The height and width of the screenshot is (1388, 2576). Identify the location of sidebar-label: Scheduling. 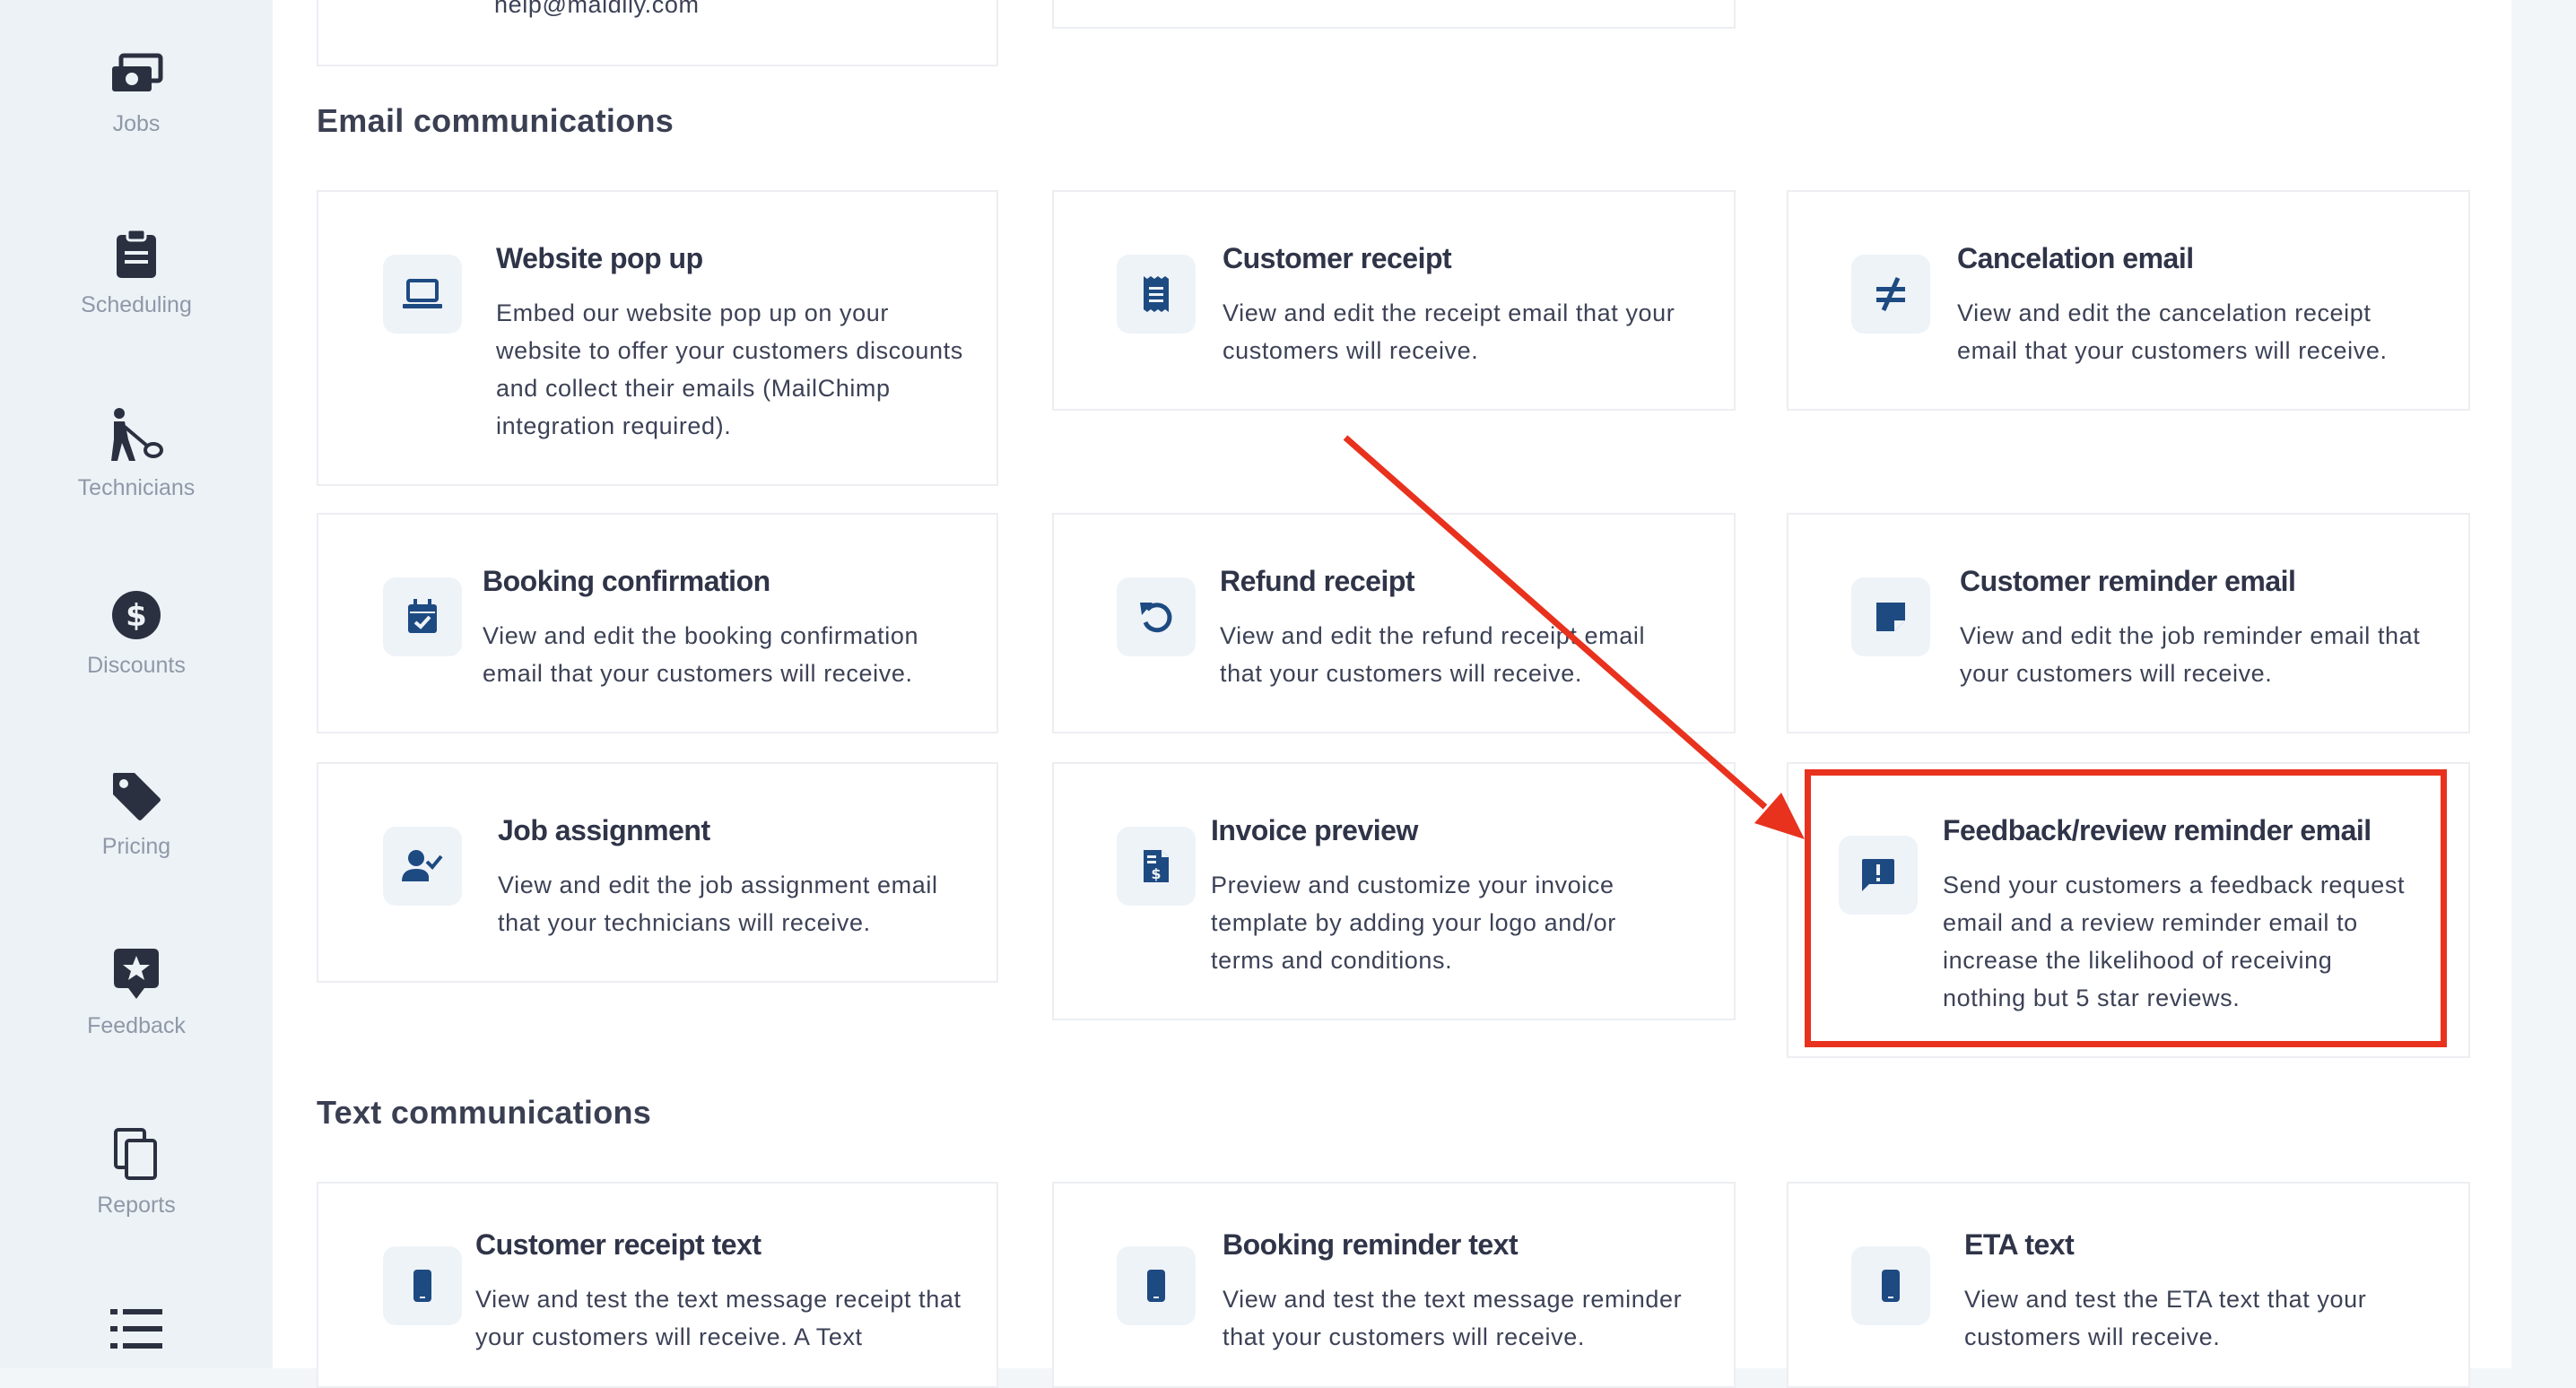
(136, 304).